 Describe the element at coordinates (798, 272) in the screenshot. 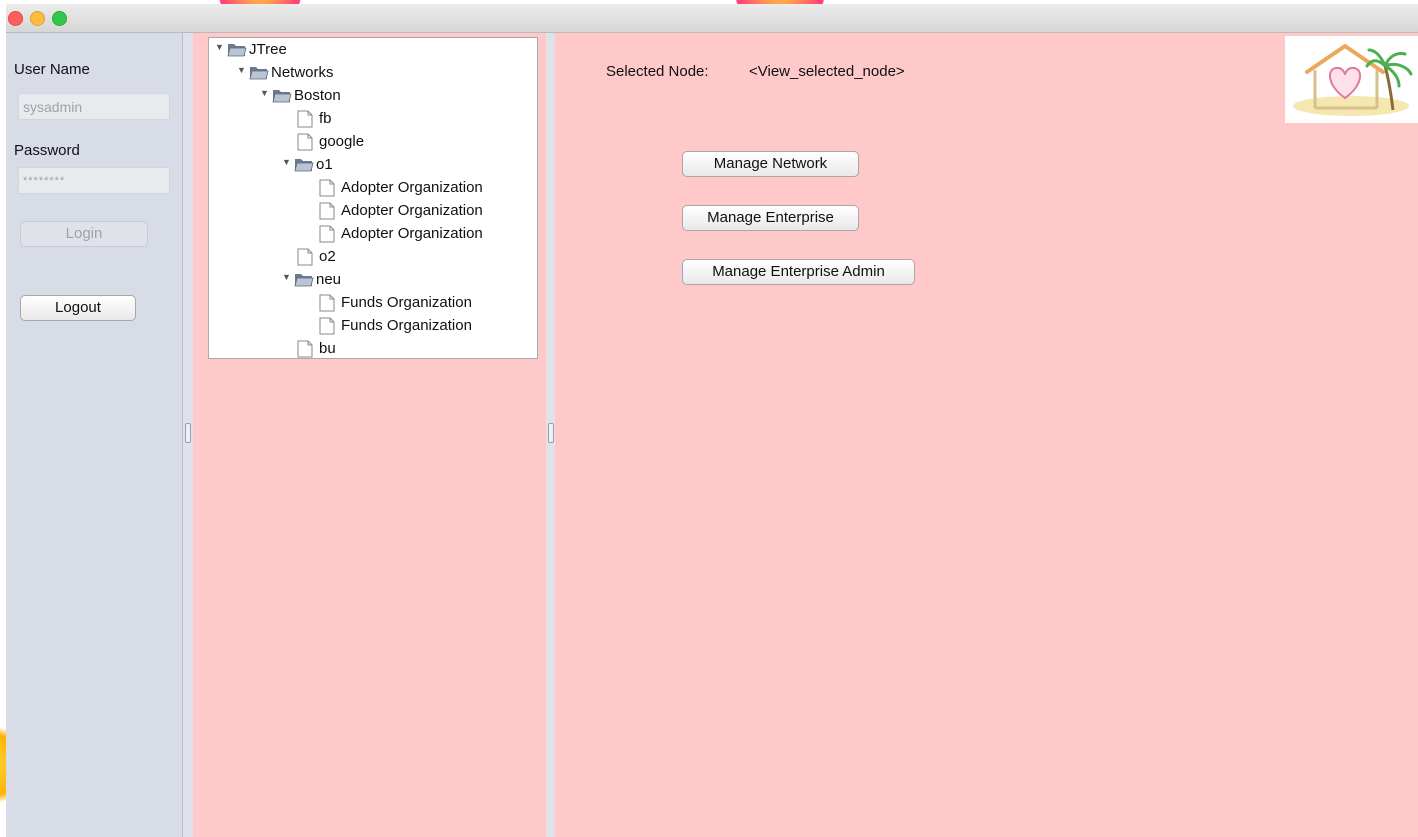

I see `manage-enterprise-admin-button: Manage Enterprise Admin` at that location.